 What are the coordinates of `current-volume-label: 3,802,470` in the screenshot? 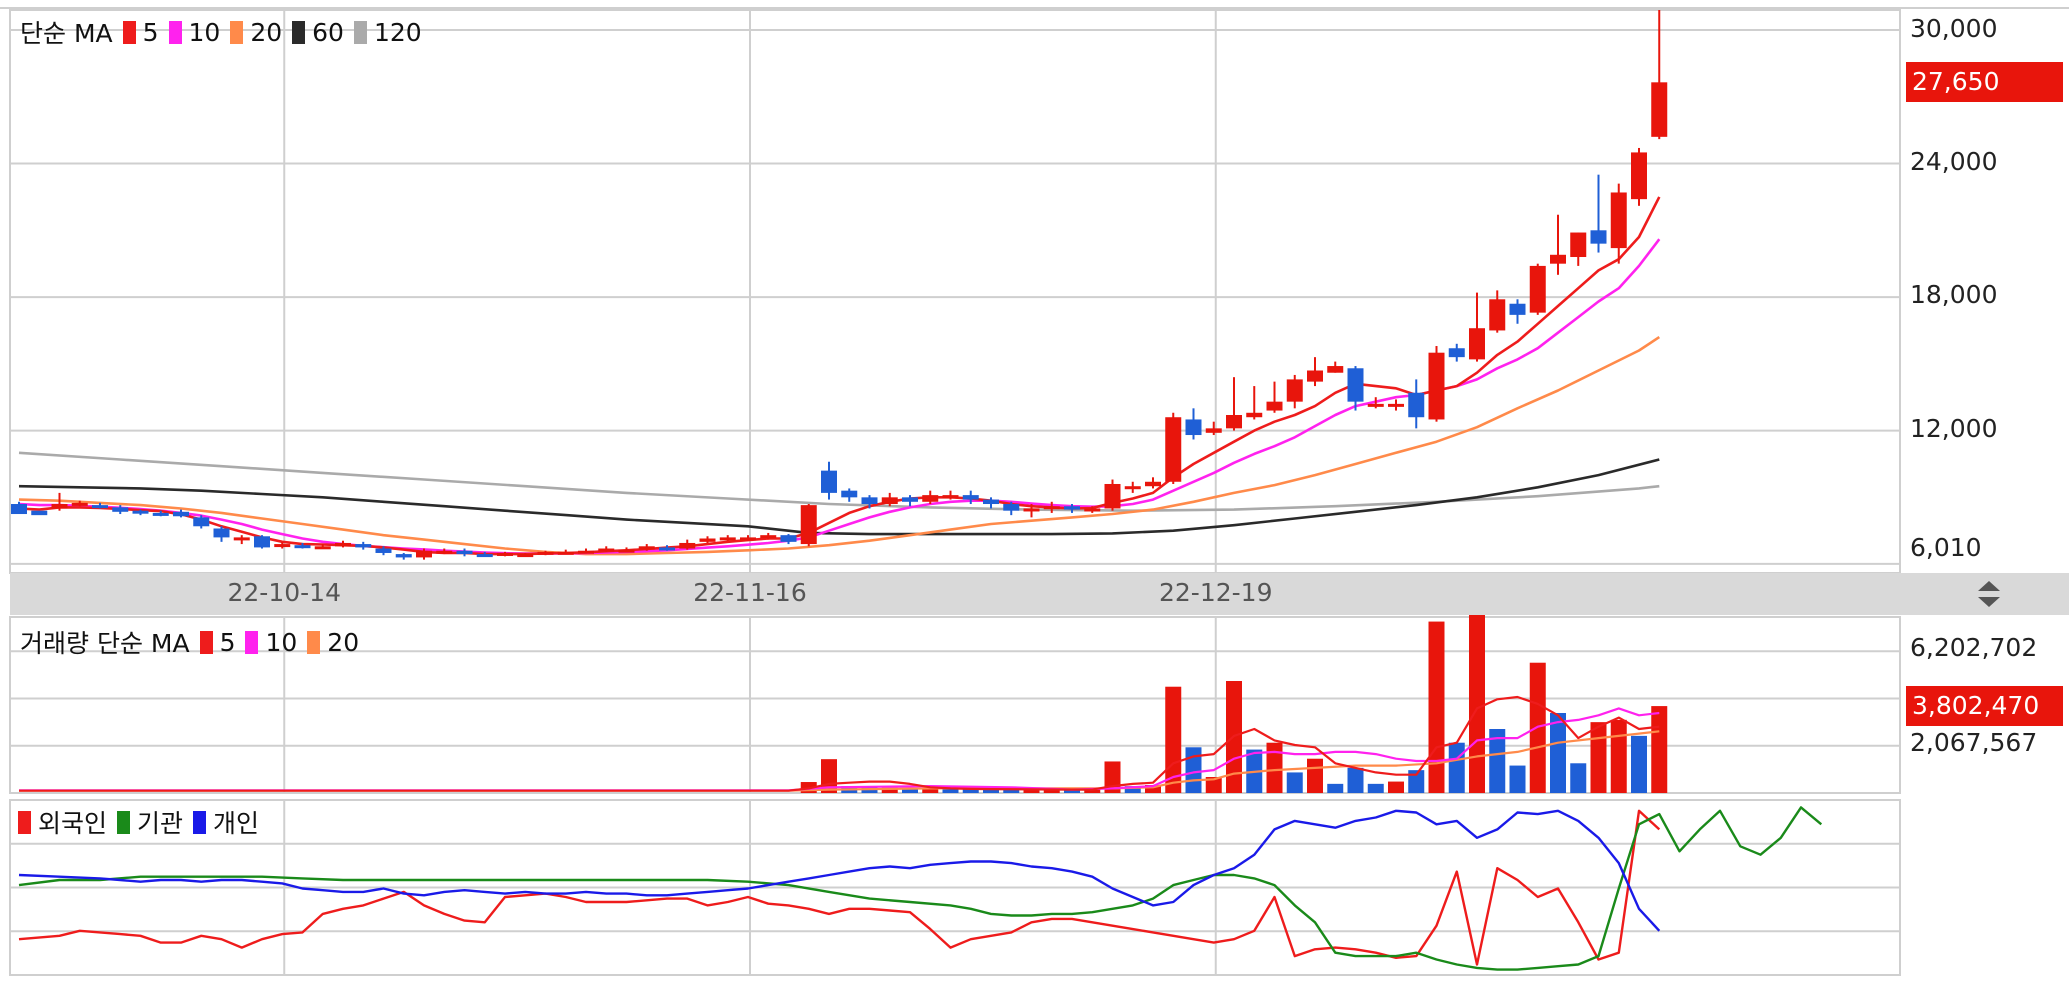 It's located at (1976, 706).